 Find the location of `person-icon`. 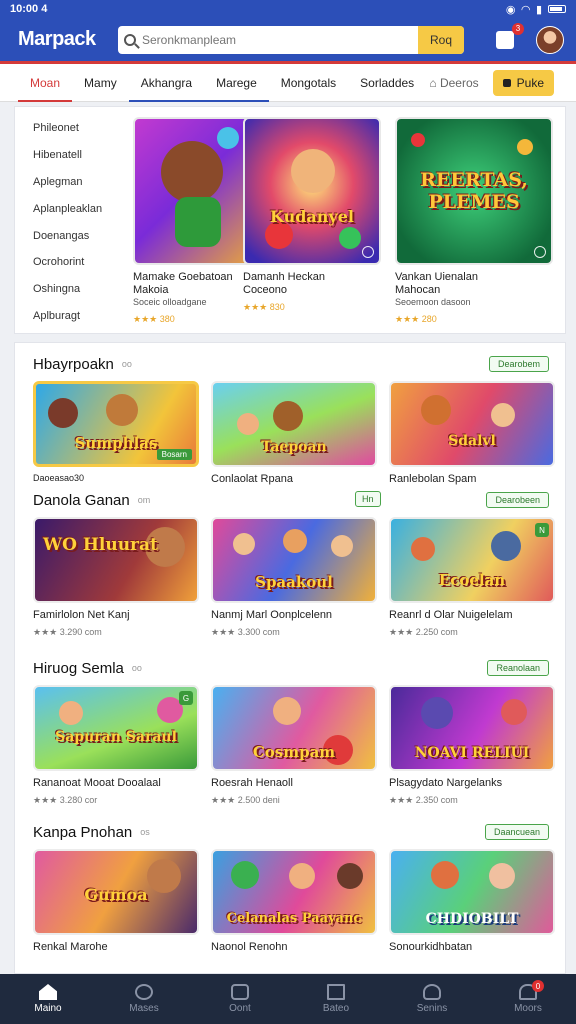

person-icon is located at coordinates (432, 992).